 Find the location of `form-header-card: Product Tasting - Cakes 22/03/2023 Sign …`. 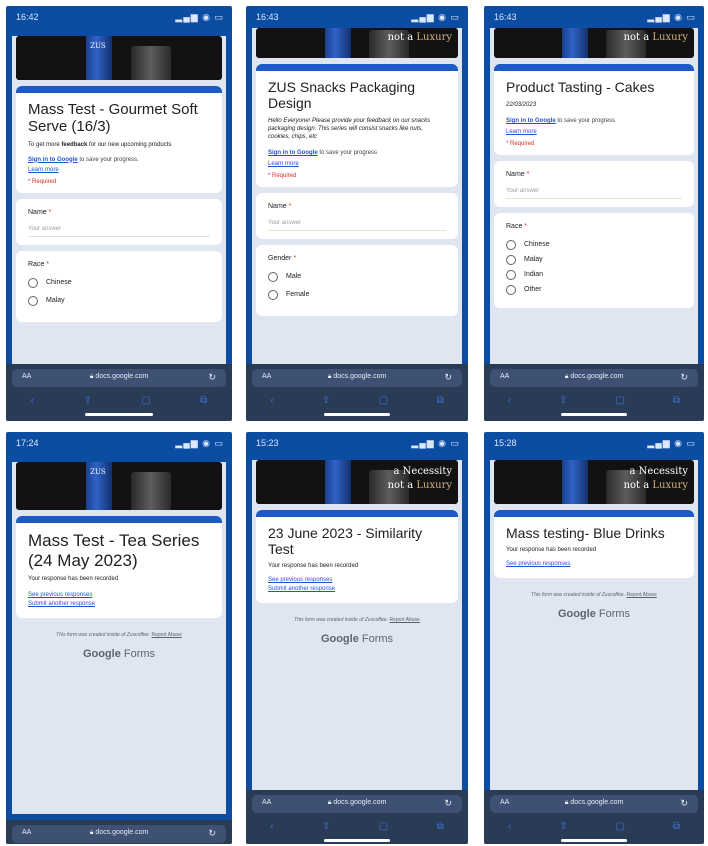

form-header-card: Product Tasting - Cakes 22/03/2023 Sign … is located at coordinates (594, 109).